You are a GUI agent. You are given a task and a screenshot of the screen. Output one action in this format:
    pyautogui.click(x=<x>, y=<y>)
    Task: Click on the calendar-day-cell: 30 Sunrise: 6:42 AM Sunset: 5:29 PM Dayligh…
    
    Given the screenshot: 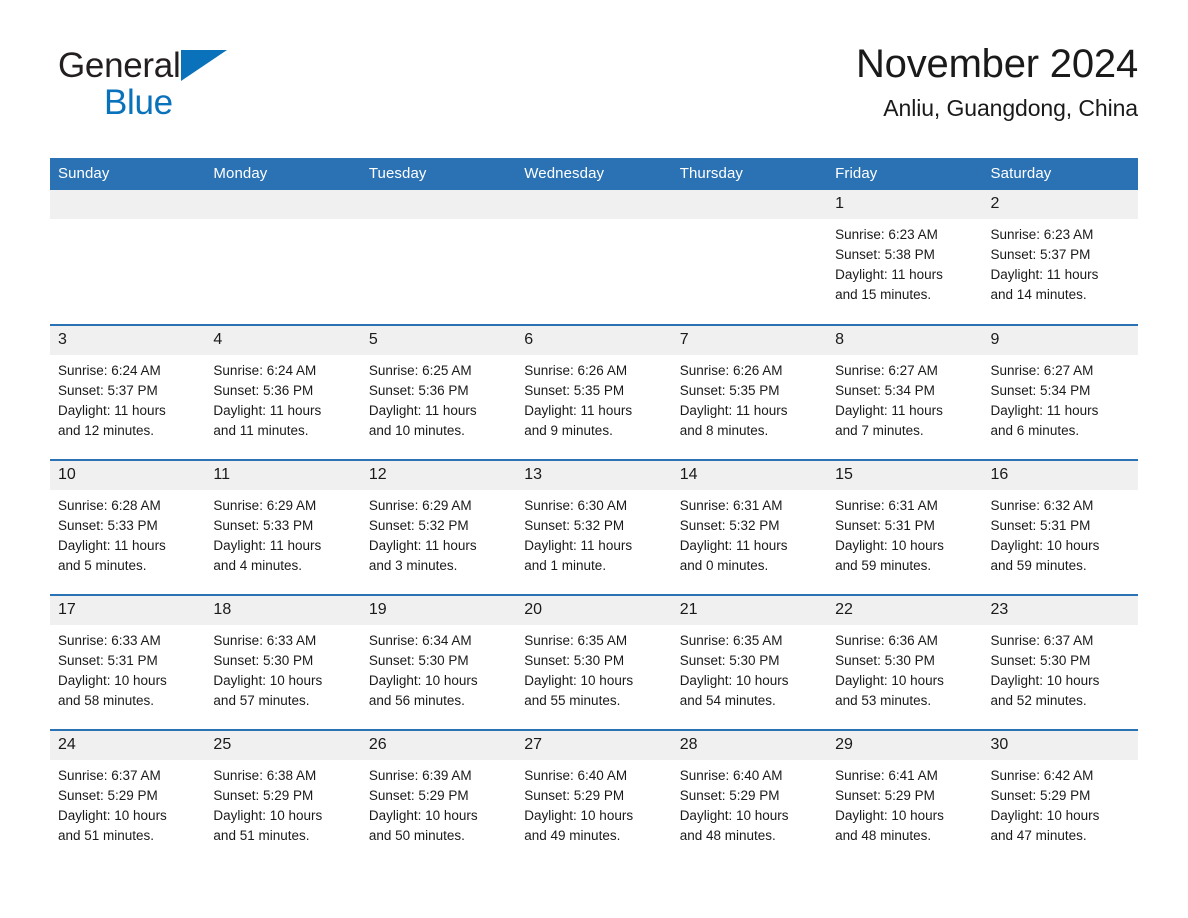 What is the action you would take?
    pyautogui.click(x=1060, y=797)
    